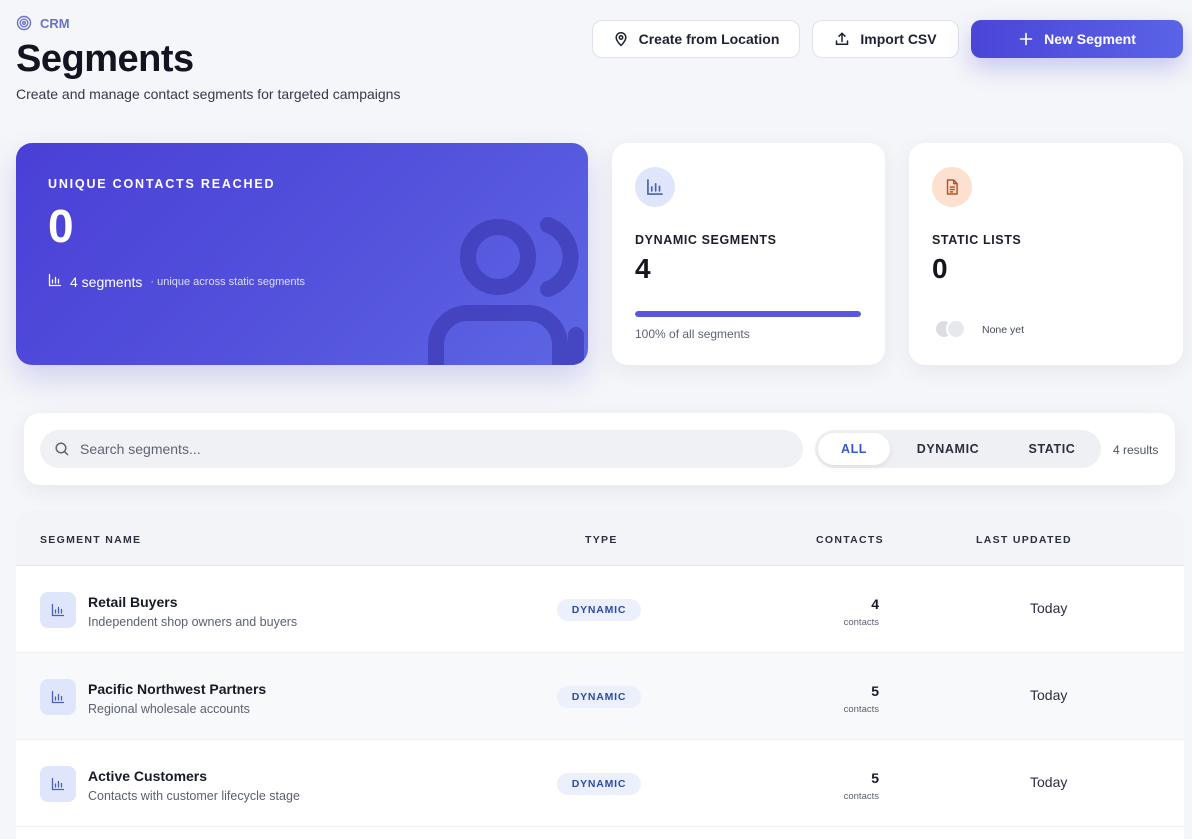 Image resolution: width=1192 pixels, height=839 pixels. I want to click on create-from-location-label: Create from Location, so click(709, 39).